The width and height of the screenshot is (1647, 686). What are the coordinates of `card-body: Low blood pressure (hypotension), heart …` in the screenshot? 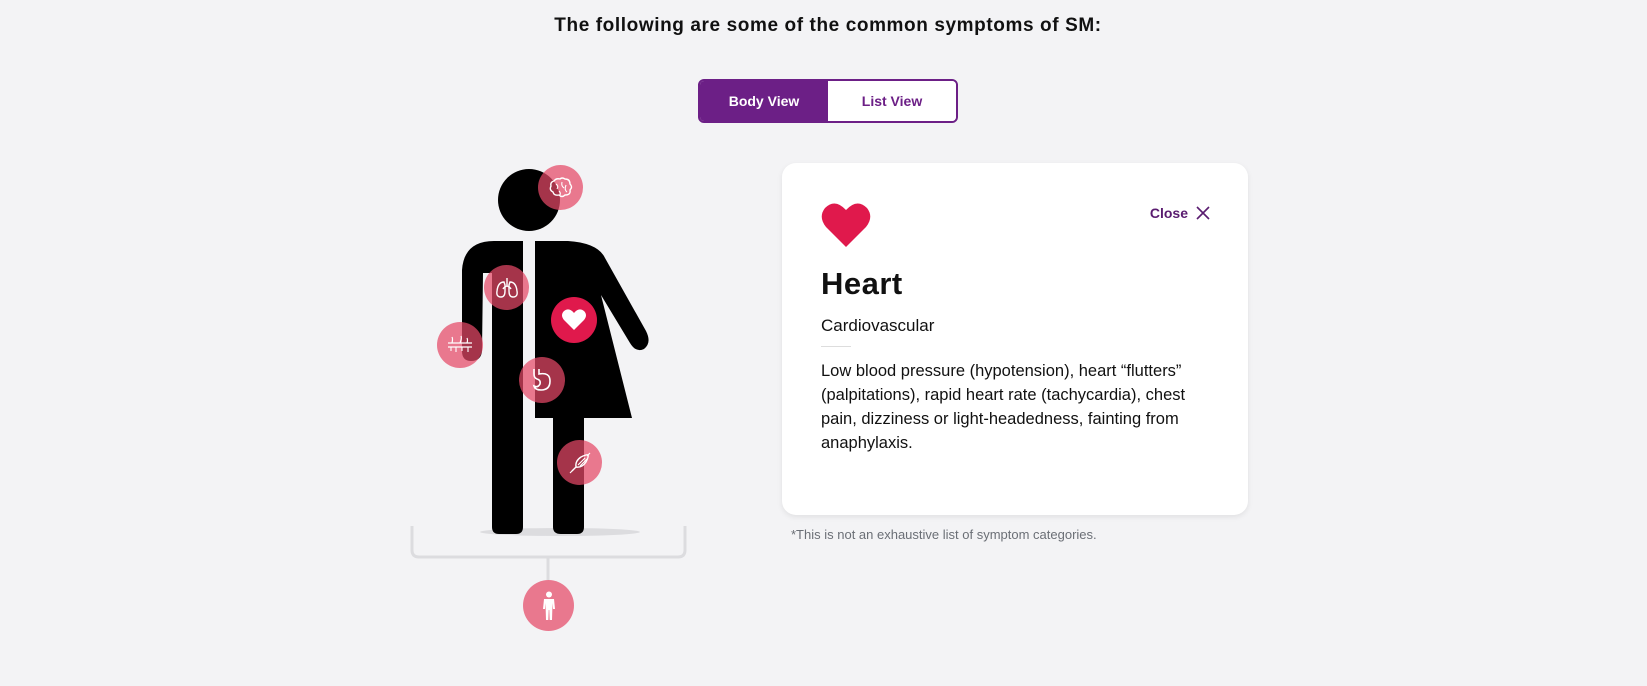 It's located at (1003, 407).